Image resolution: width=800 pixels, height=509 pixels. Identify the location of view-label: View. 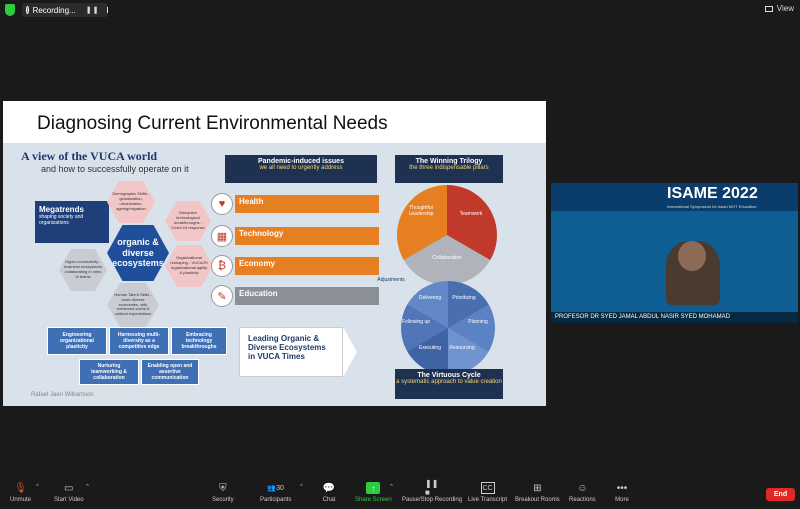
(785, 8).